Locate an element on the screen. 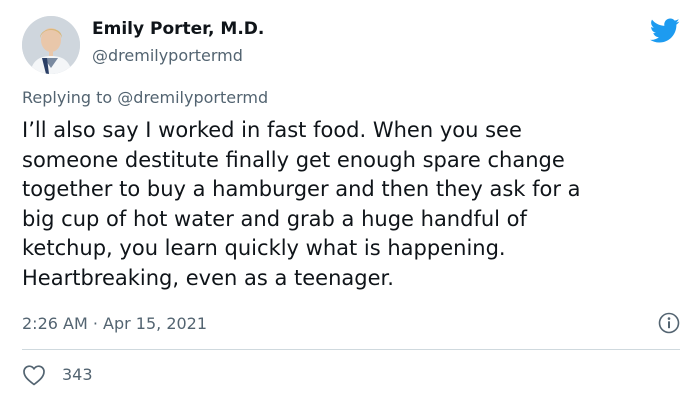  avatar-image is located at coordinates (51, 45).